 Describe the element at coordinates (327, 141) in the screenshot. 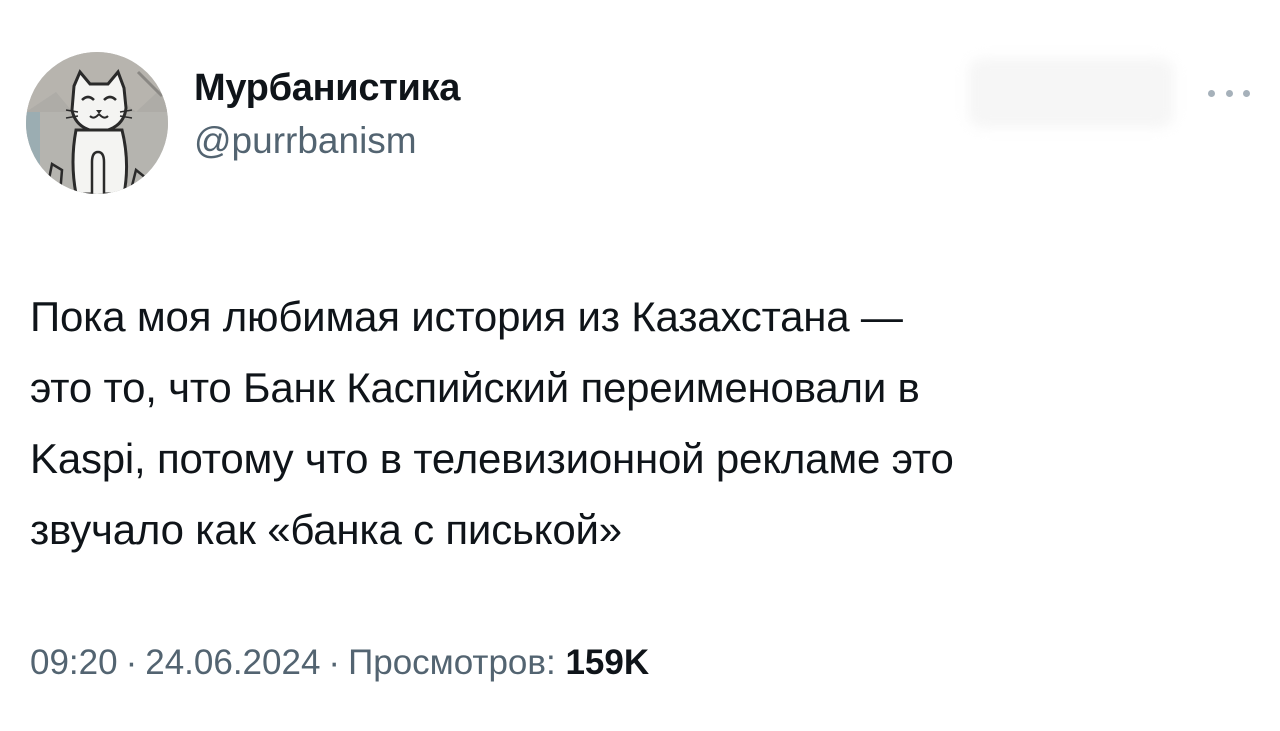

I see `user-handle: @purrbanism` at that location.